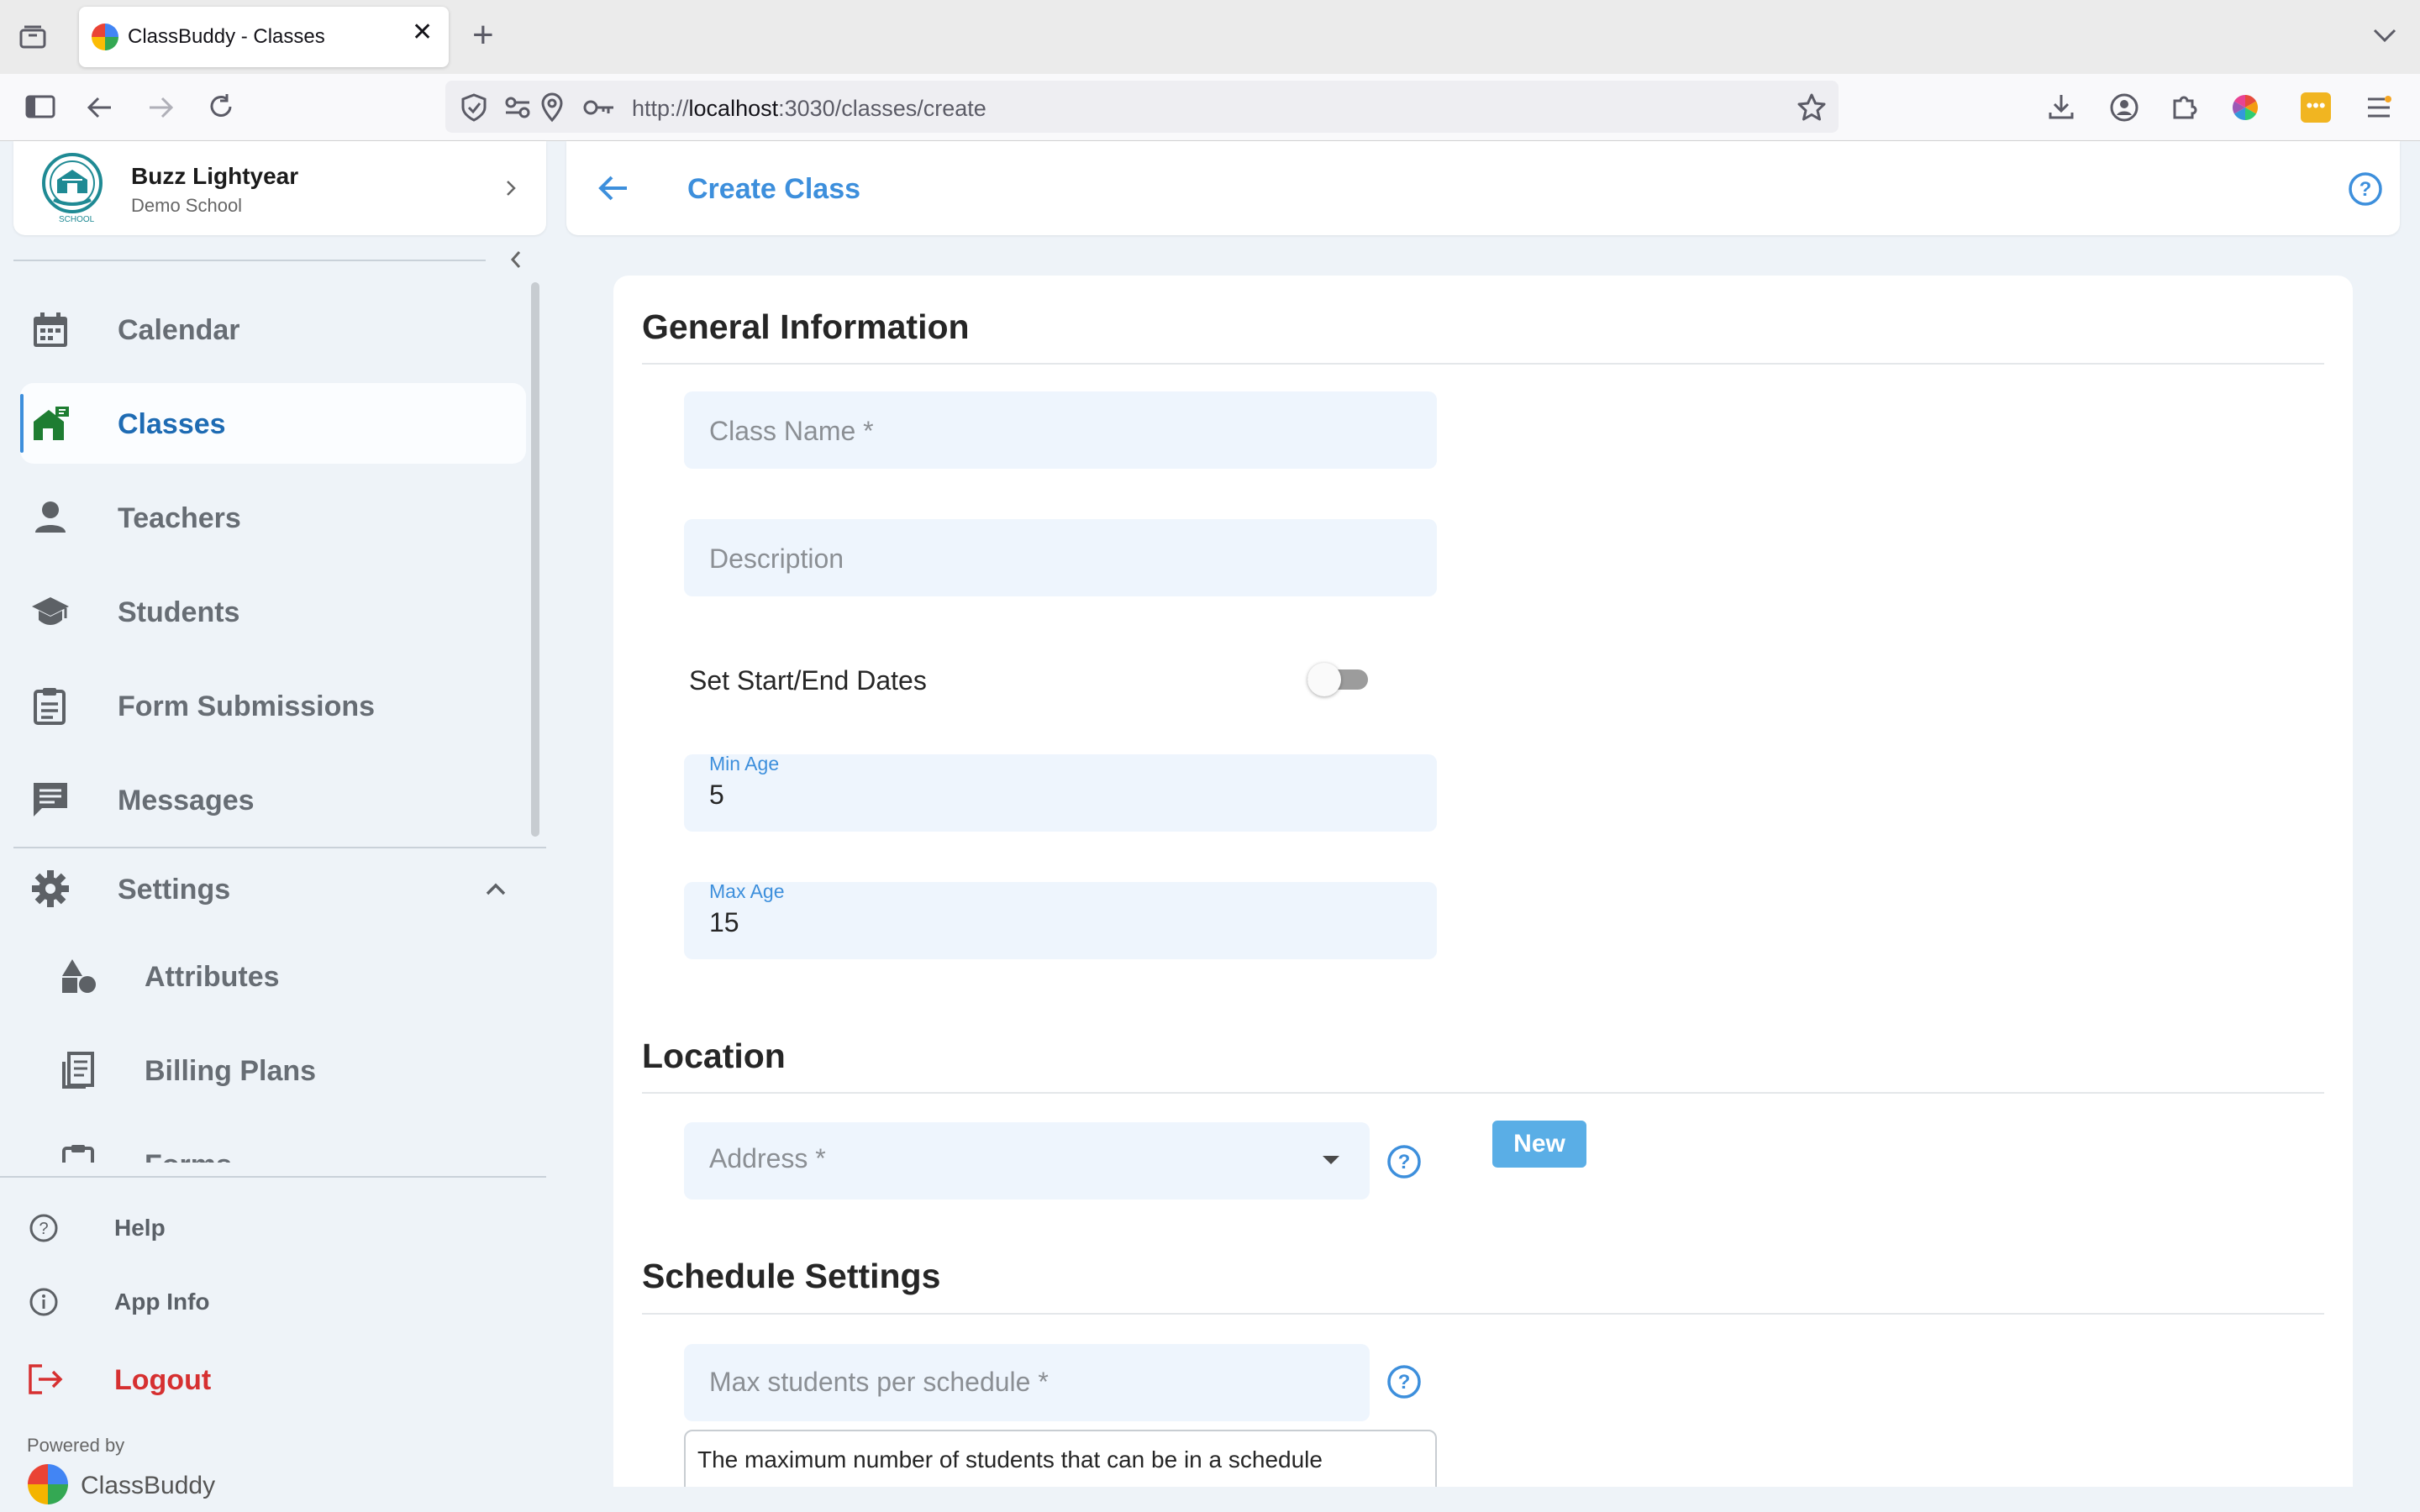 The image size is (2420, 1512). I want to click on section-title-location: Location, so click(714, 1056).